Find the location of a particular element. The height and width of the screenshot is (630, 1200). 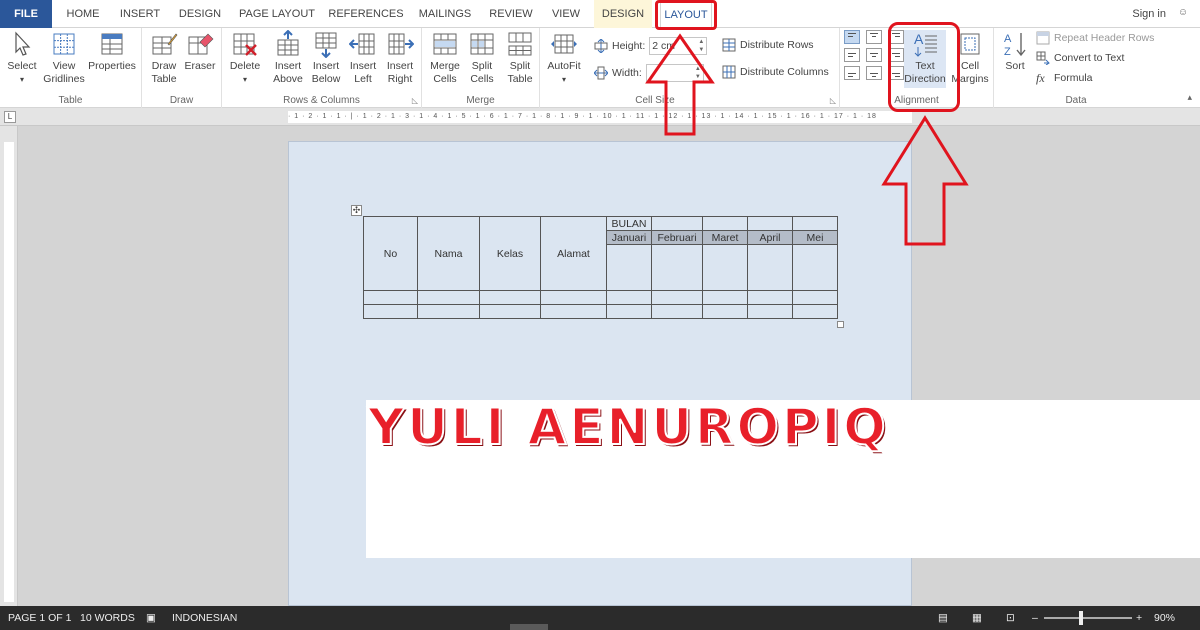

sign-in-link: Sign in is located at coordinates (1149, 14).